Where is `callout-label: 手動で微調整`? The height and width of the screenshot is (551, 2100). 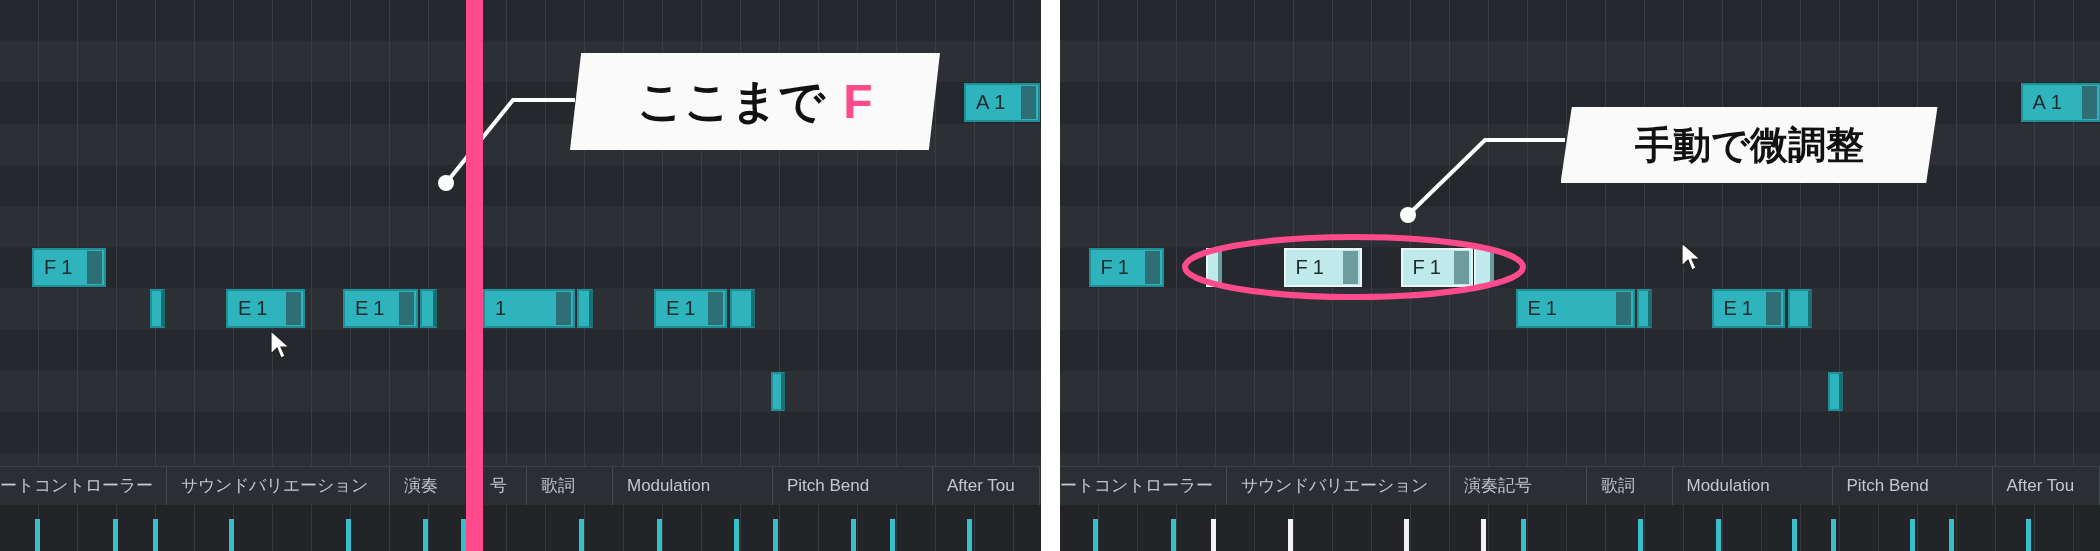
callout-label: 手動で微調整 is located at coordinates (1749, 145).